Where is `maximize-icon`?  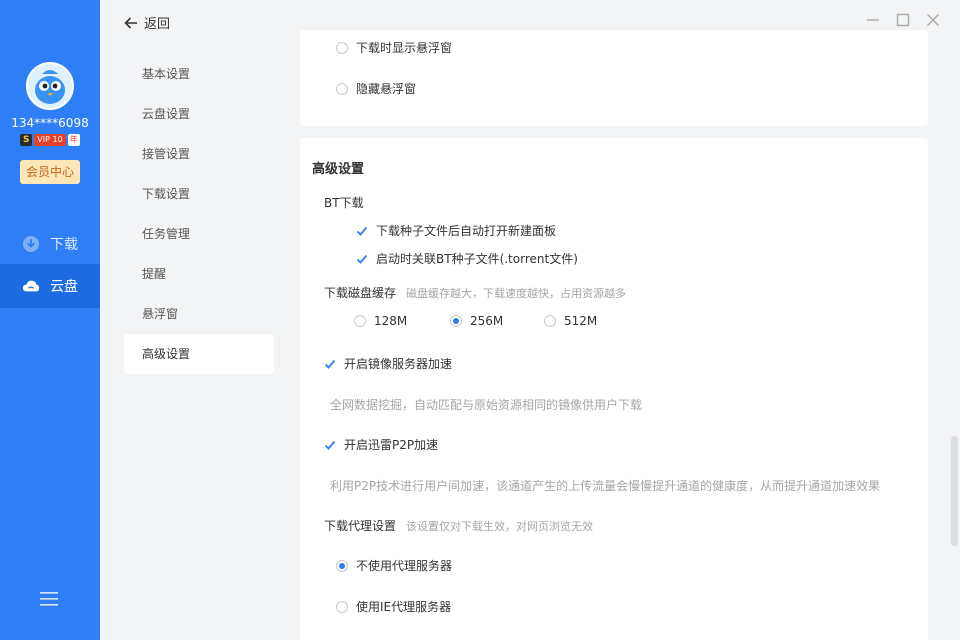 maximize-icon is located at coordinates (903, 20).